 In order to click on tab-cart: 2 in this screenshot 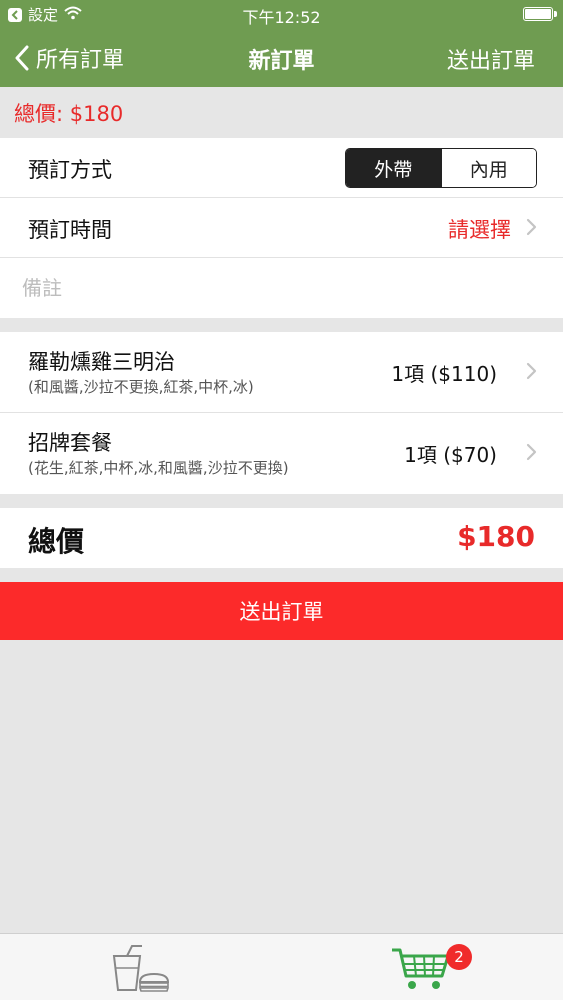, I will do `click(431, 969)`.